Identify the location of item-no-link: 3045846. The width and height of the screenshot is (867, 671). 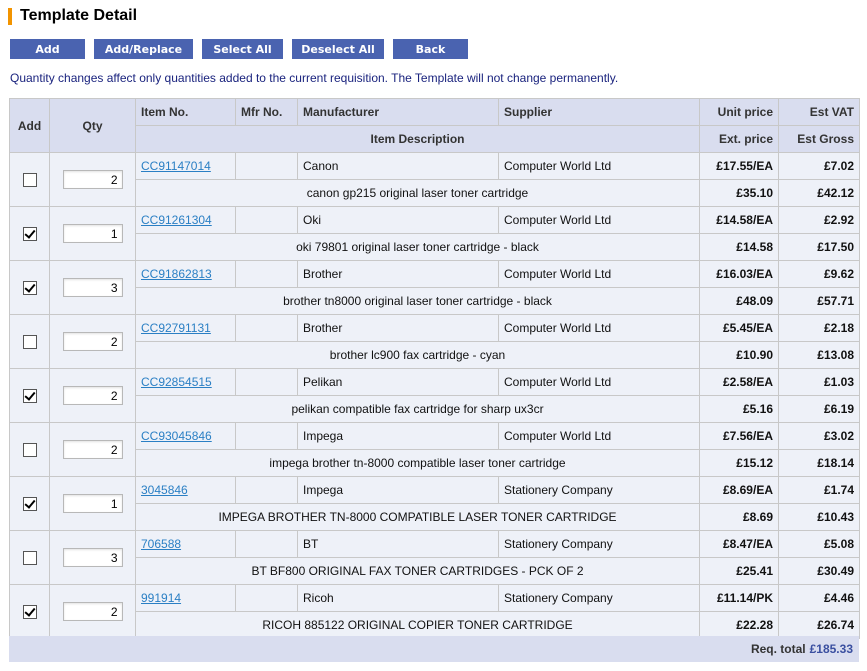
(164, 490).